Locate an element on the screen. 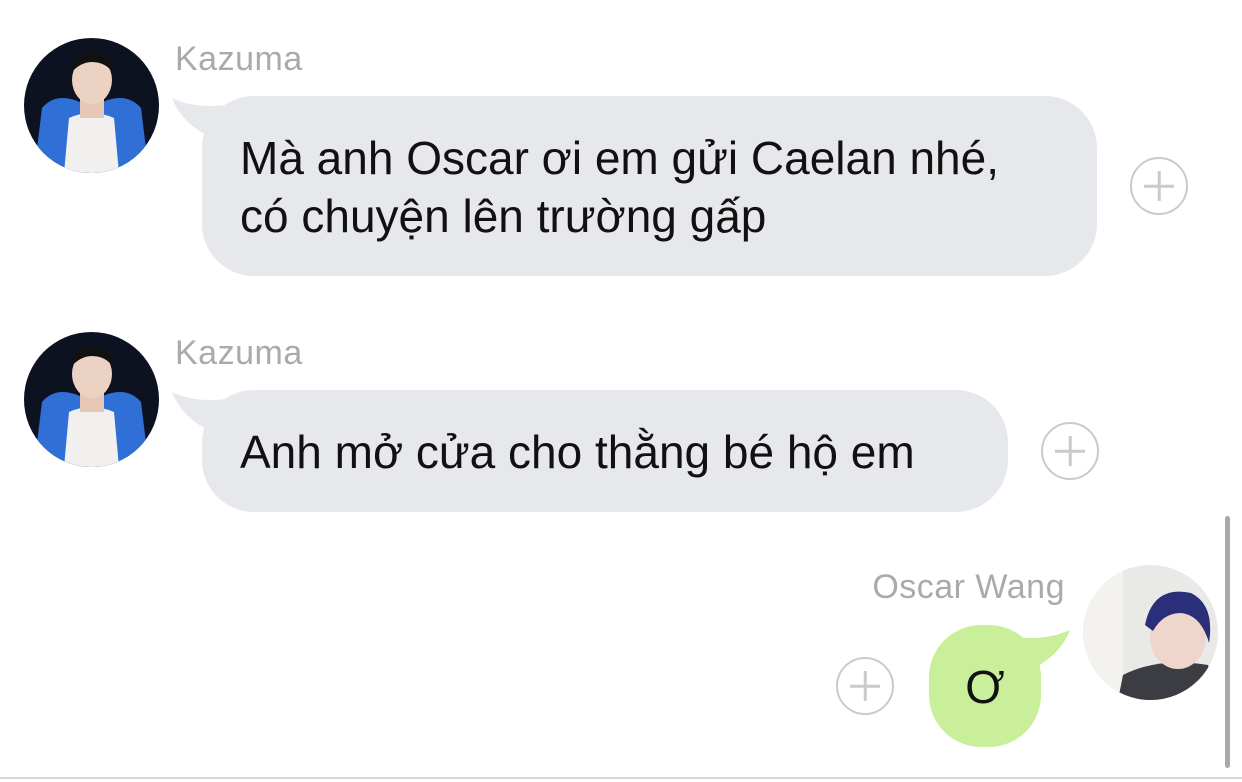  message-line: Ơ is located at coordinates (985, 687).